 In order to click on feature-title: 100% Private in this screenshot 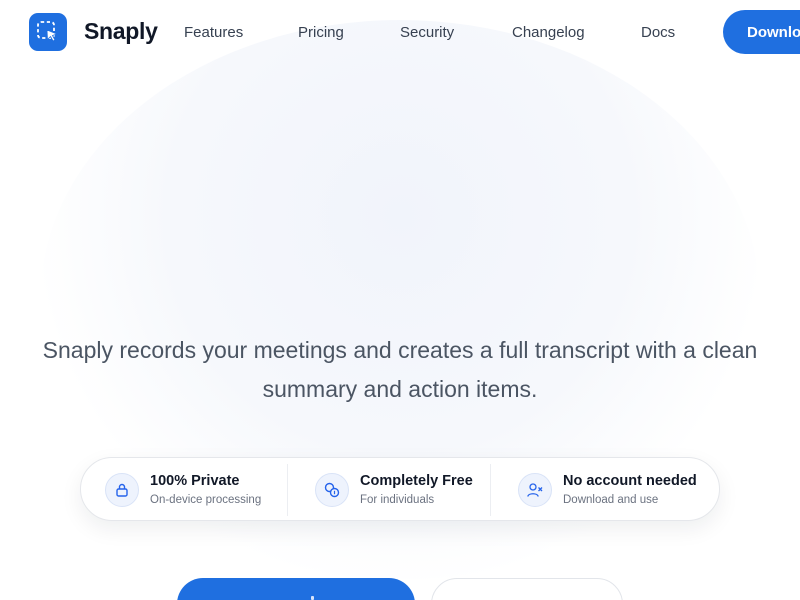, I will do `click(195, 481)`.